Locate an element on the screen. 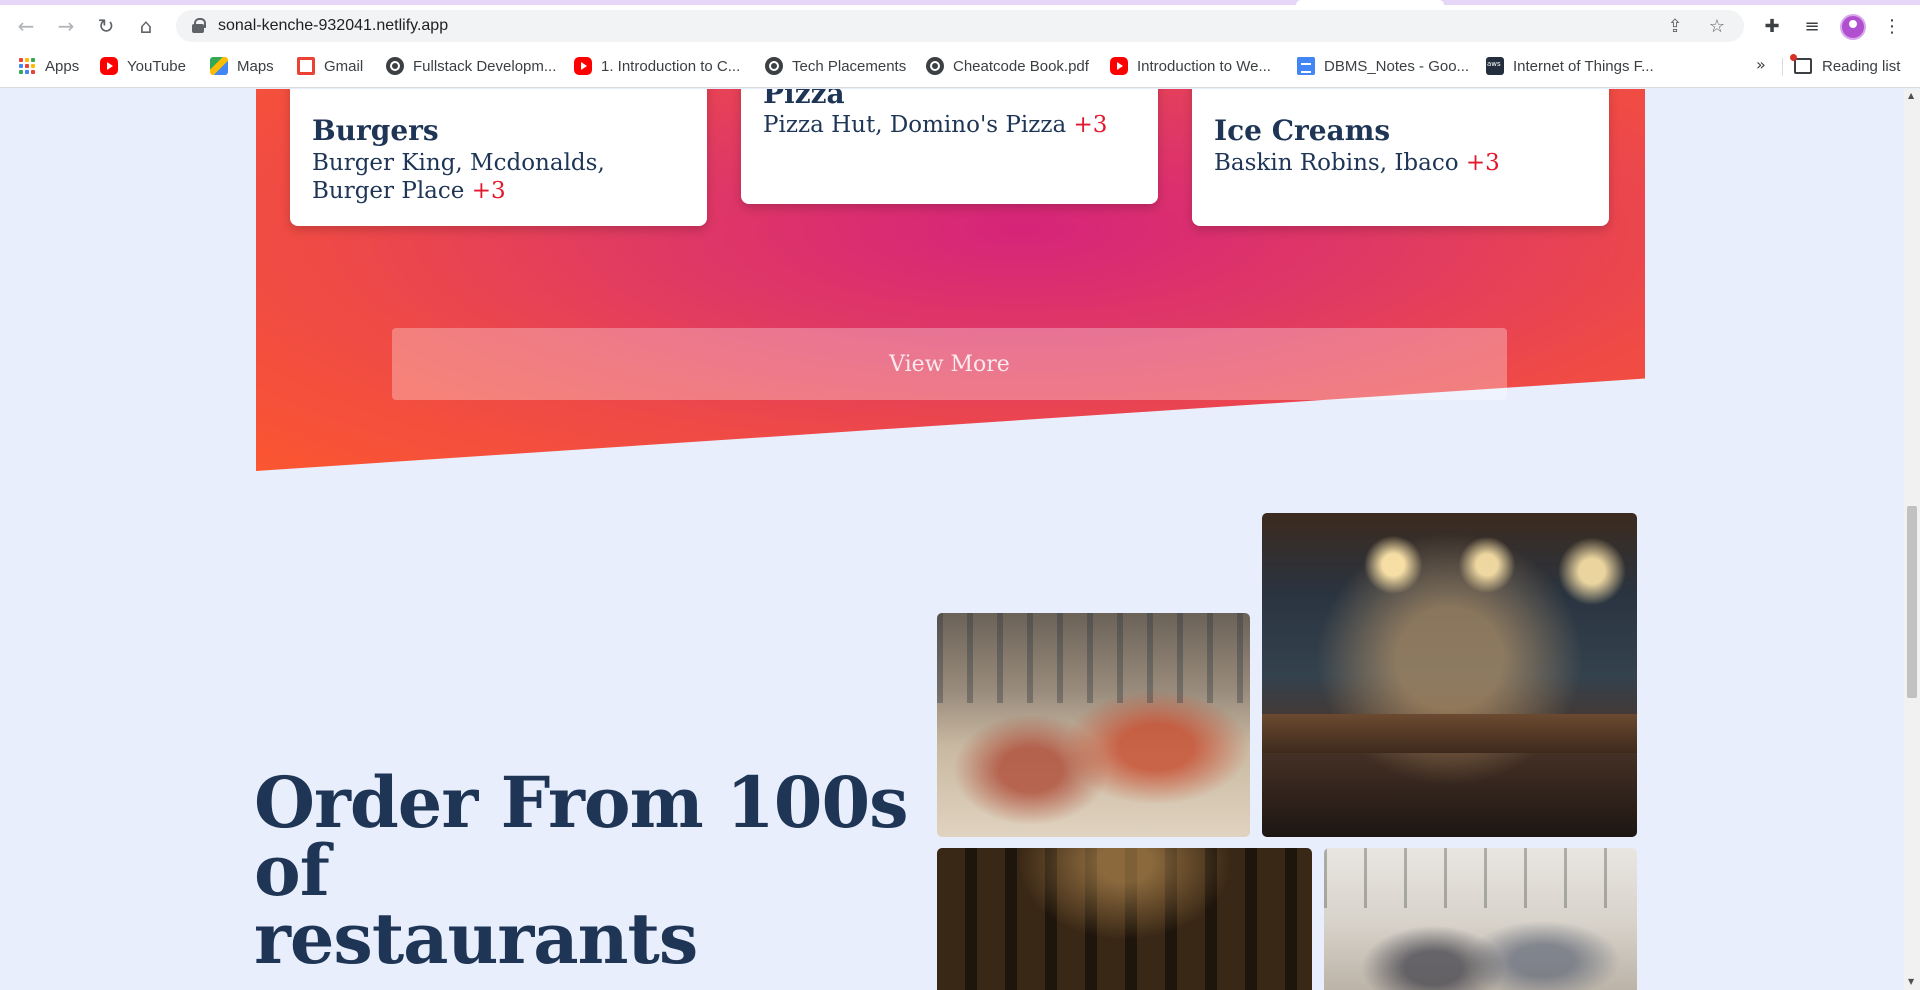 This screenshot has width=1920, height=990. reading-list-button: Reading list is located at coordinates (1845, 65).